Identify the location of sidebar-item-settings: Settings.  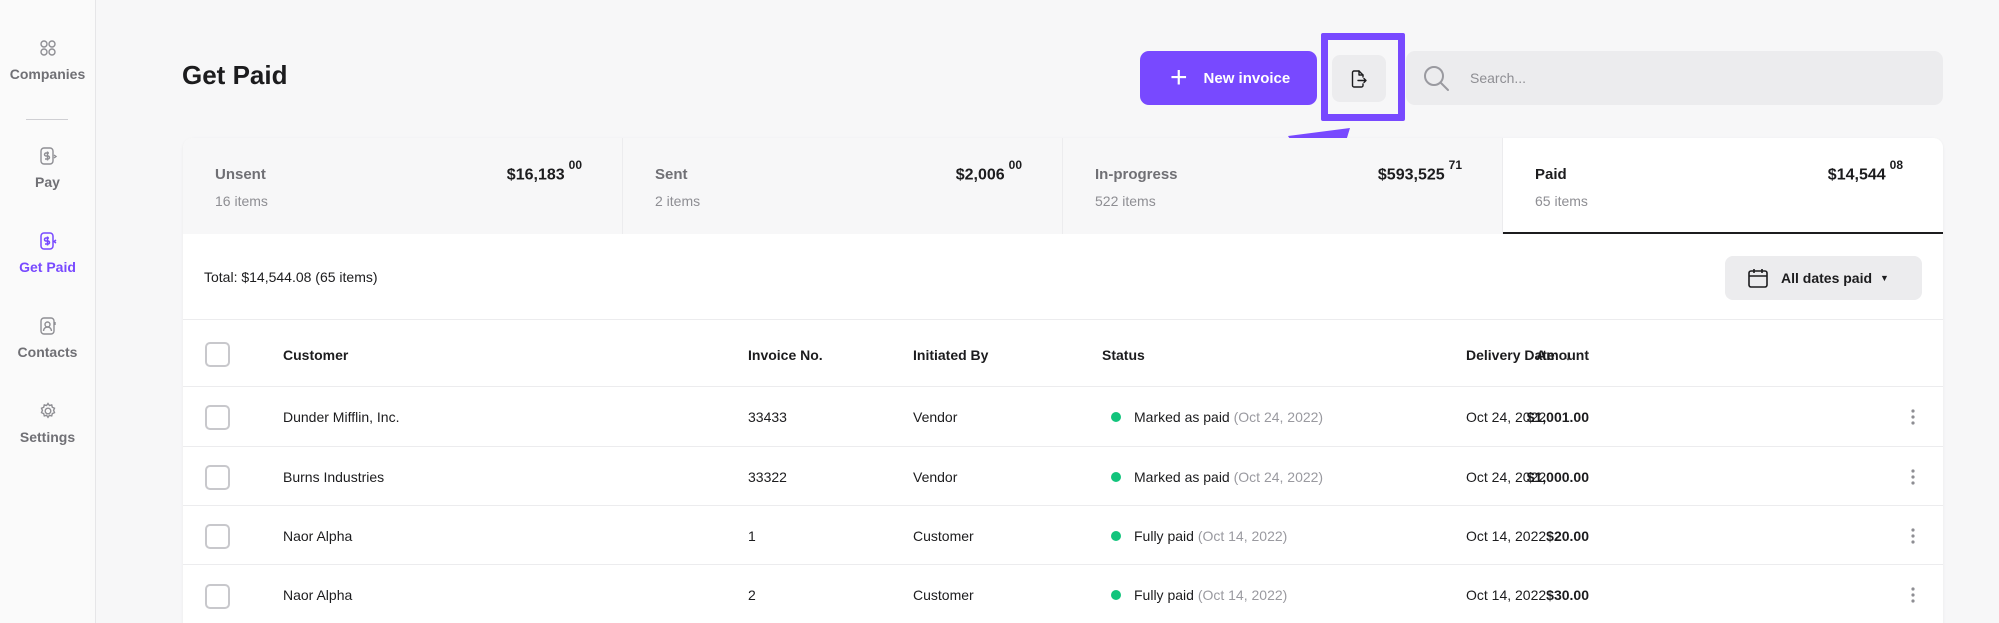
(47, 423).